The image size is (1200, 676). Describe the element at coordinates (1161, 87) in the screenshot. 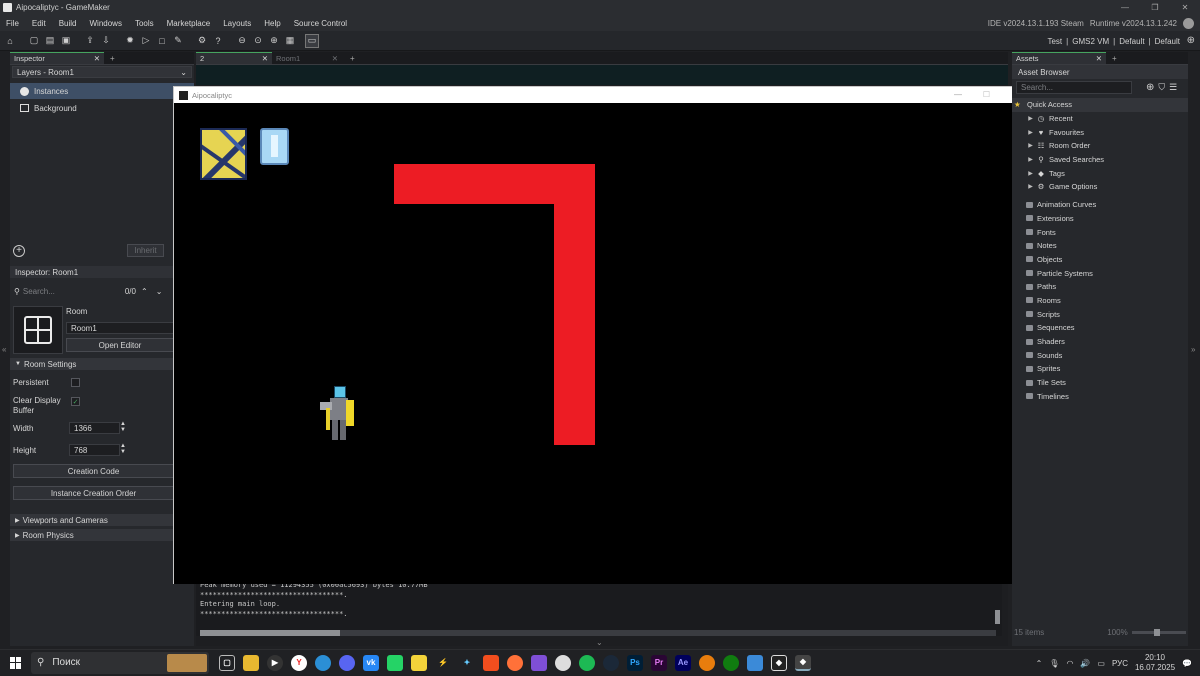

I see `filter-icon: ⛉` at that location.